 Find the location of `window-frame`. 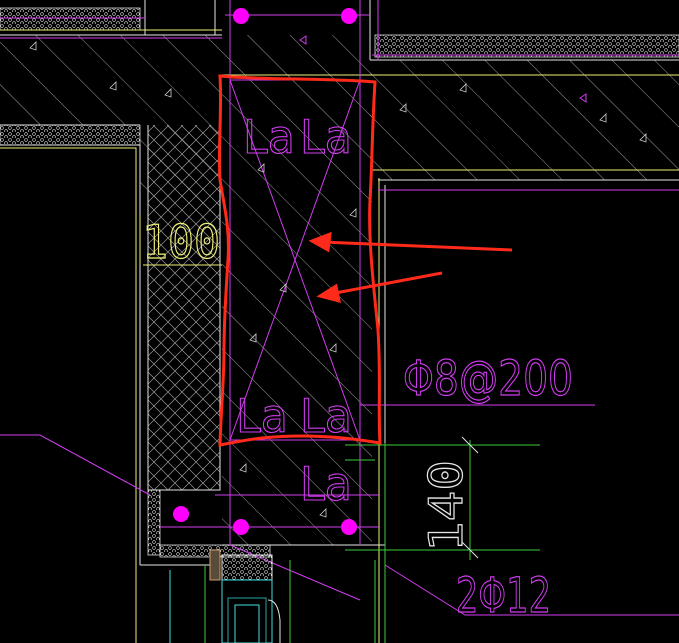

window-frame is located at coordinates (225, 596).